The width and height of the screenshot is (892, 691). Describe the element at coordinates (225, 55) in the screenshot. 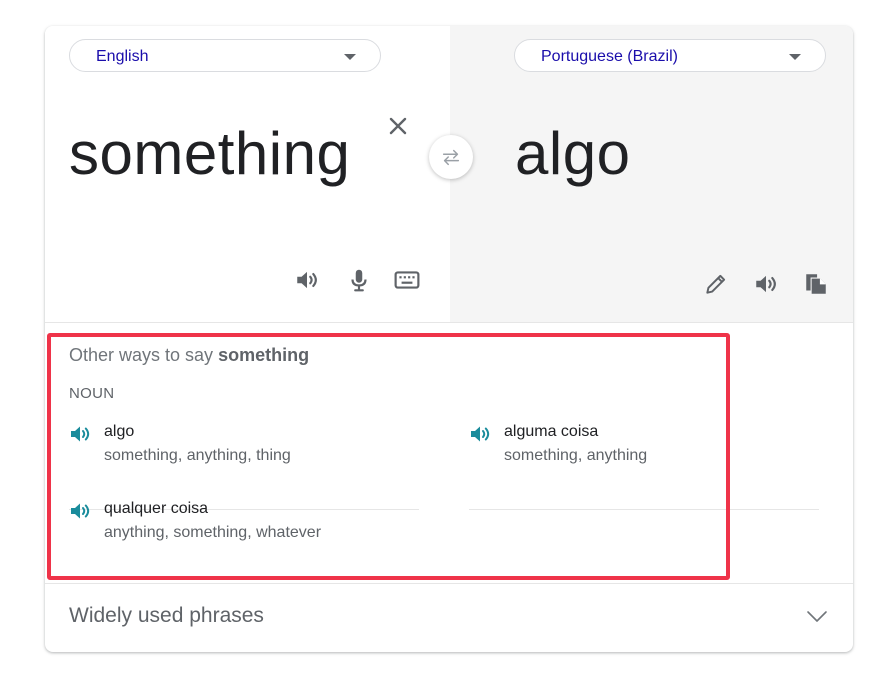

I see `source-language-select: English` at that location.